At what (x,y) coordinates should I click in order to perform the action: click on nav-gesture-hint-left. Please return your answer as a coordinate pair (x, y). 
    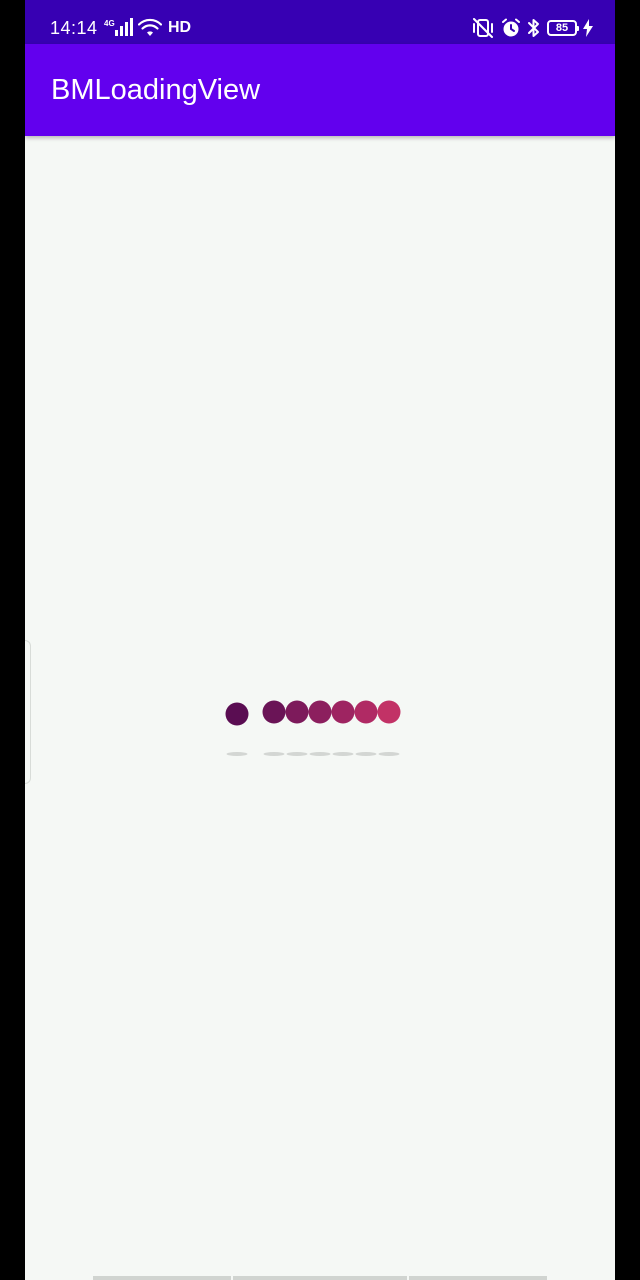
    Looking at the image, I should click on (162, 1278).